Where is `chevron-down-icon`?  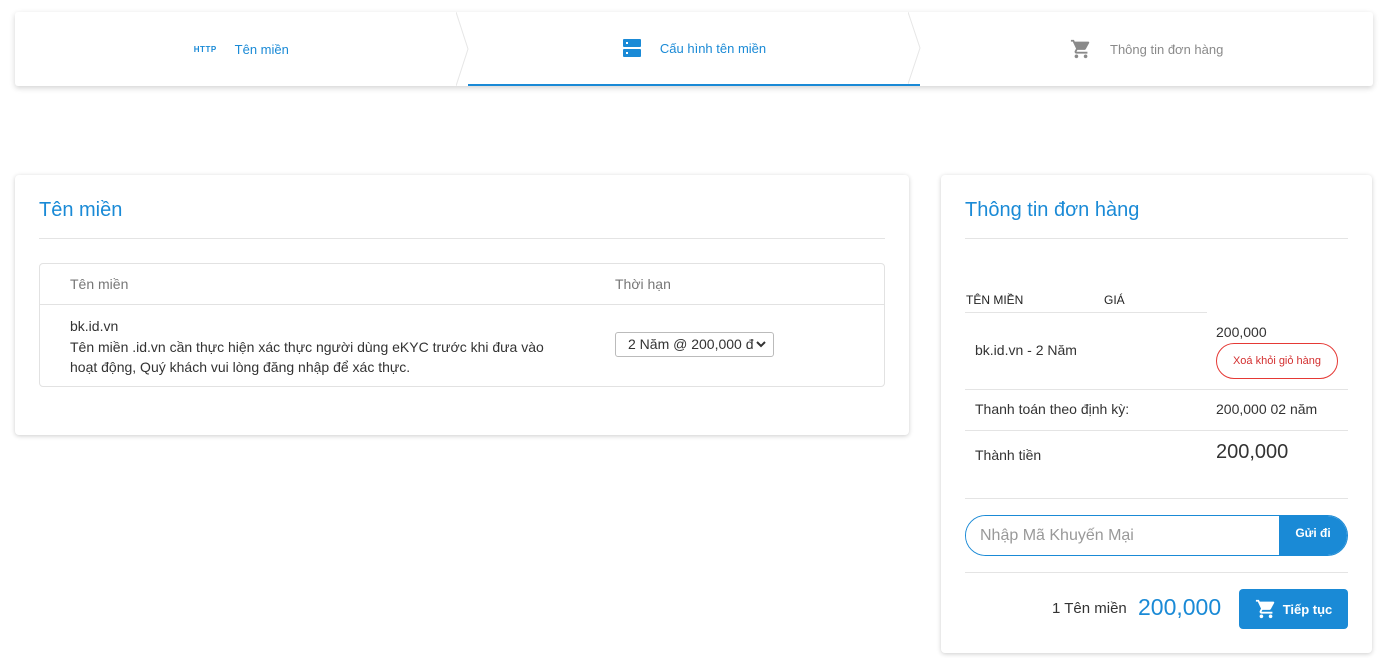
chevron-down-icon is located at coordinates (761, 344).